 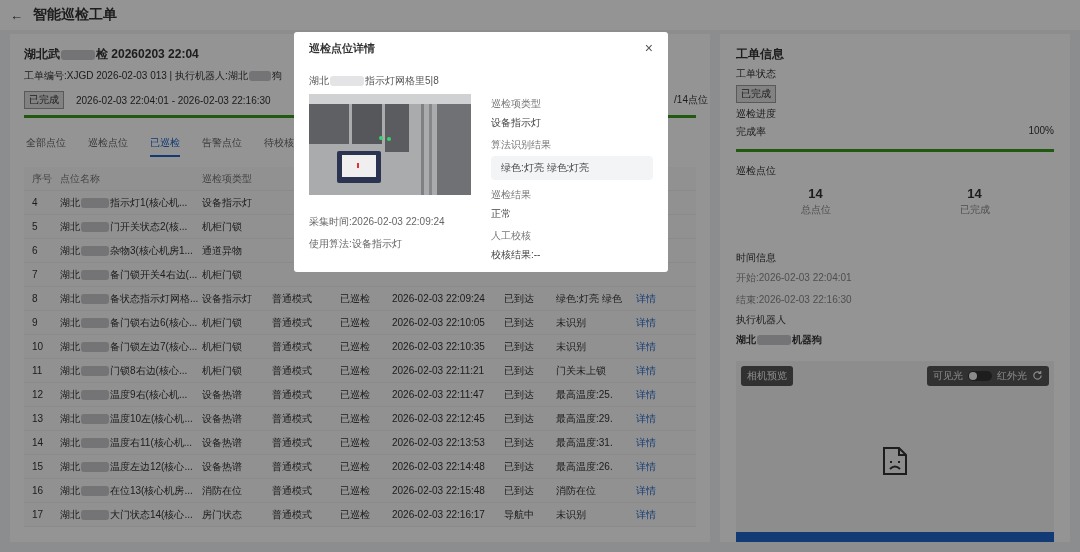 What do you see at coordinates (38, 394) in the screenshot?
I see `table-cell-text: 12` at bounding box center [38, 394].